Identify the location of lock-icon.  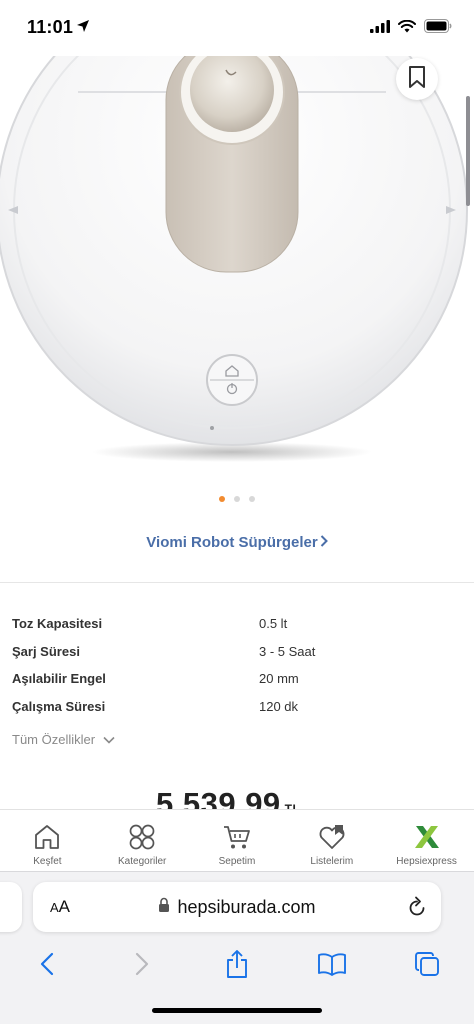
(164, 907).